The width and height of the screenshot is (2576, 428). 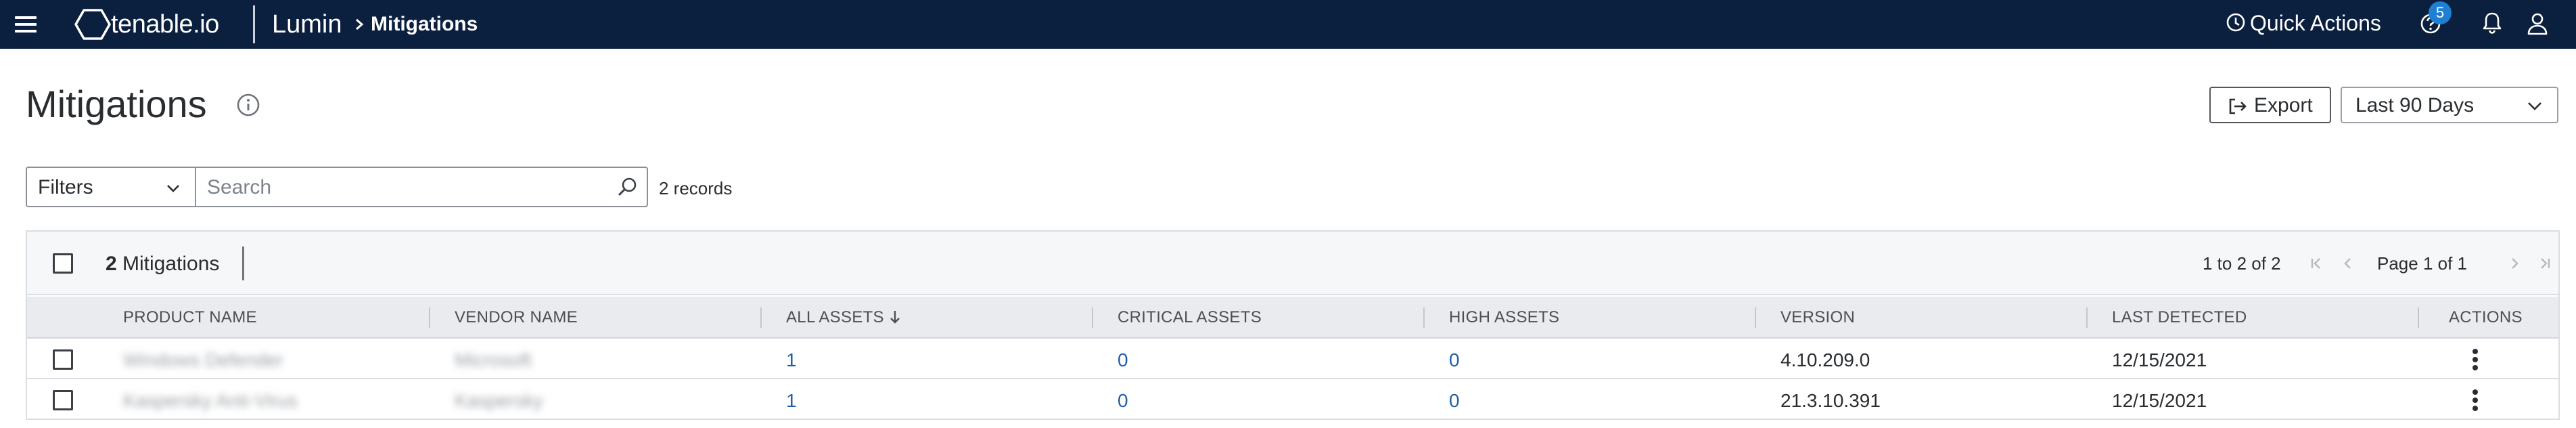 What do you see at coordinates (171, 264) in the screenshot?
I see `selection-label: Mitigations` at bounding box center [171, 264].